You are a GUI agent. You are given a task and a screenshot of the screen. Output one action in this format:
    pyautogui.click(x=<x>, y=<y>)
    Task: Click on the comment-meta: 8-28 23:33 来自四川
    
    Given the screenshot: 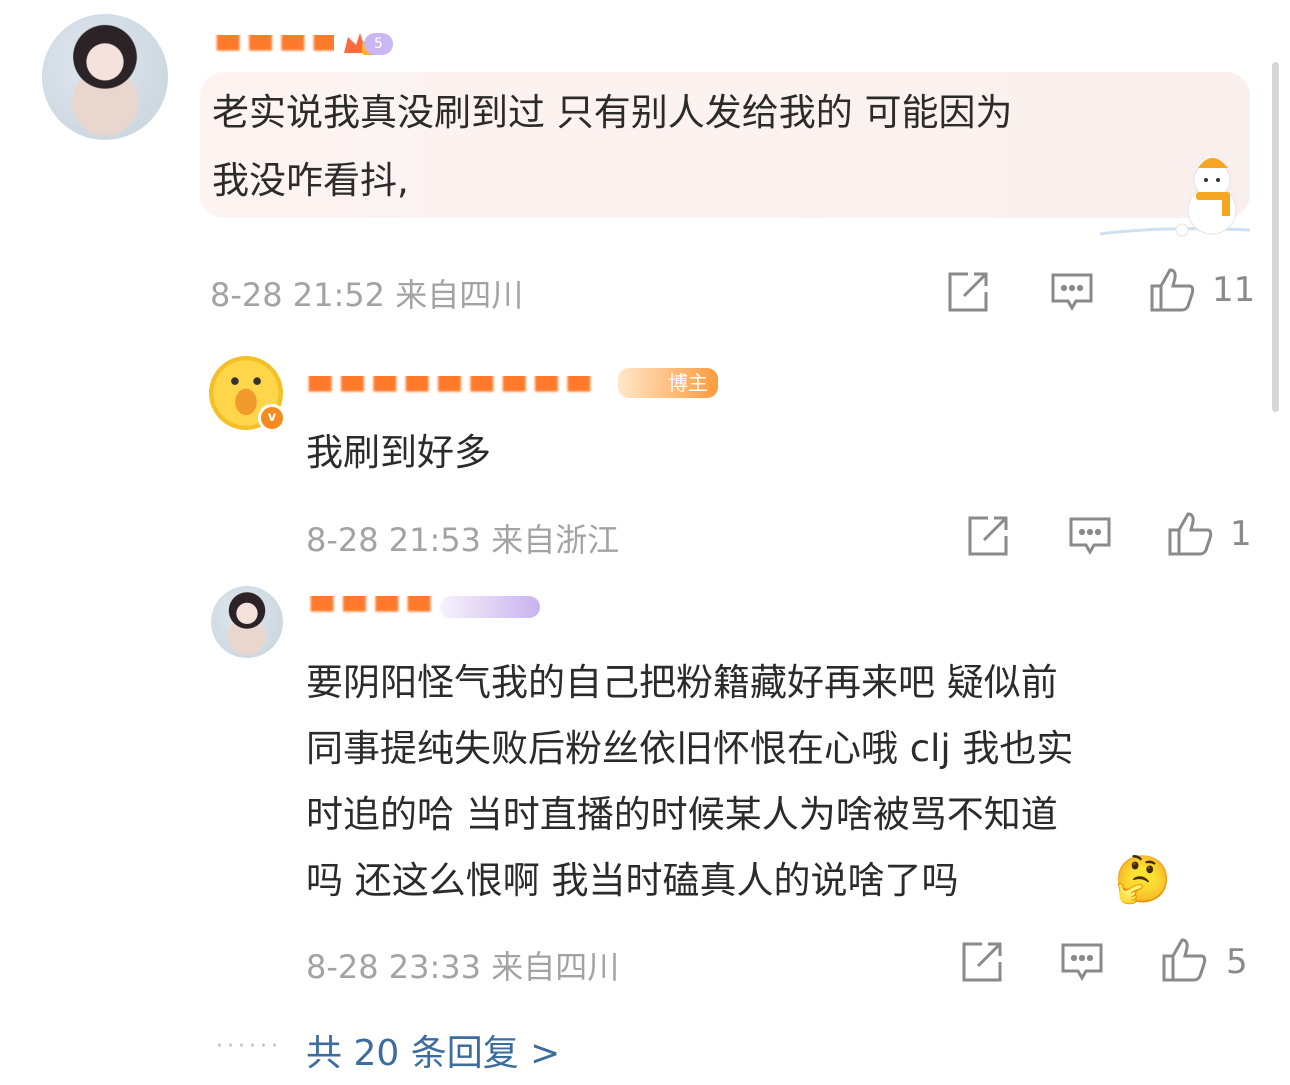 What is the action you would take?
    pyautogui.click(x=463, y=967)
    